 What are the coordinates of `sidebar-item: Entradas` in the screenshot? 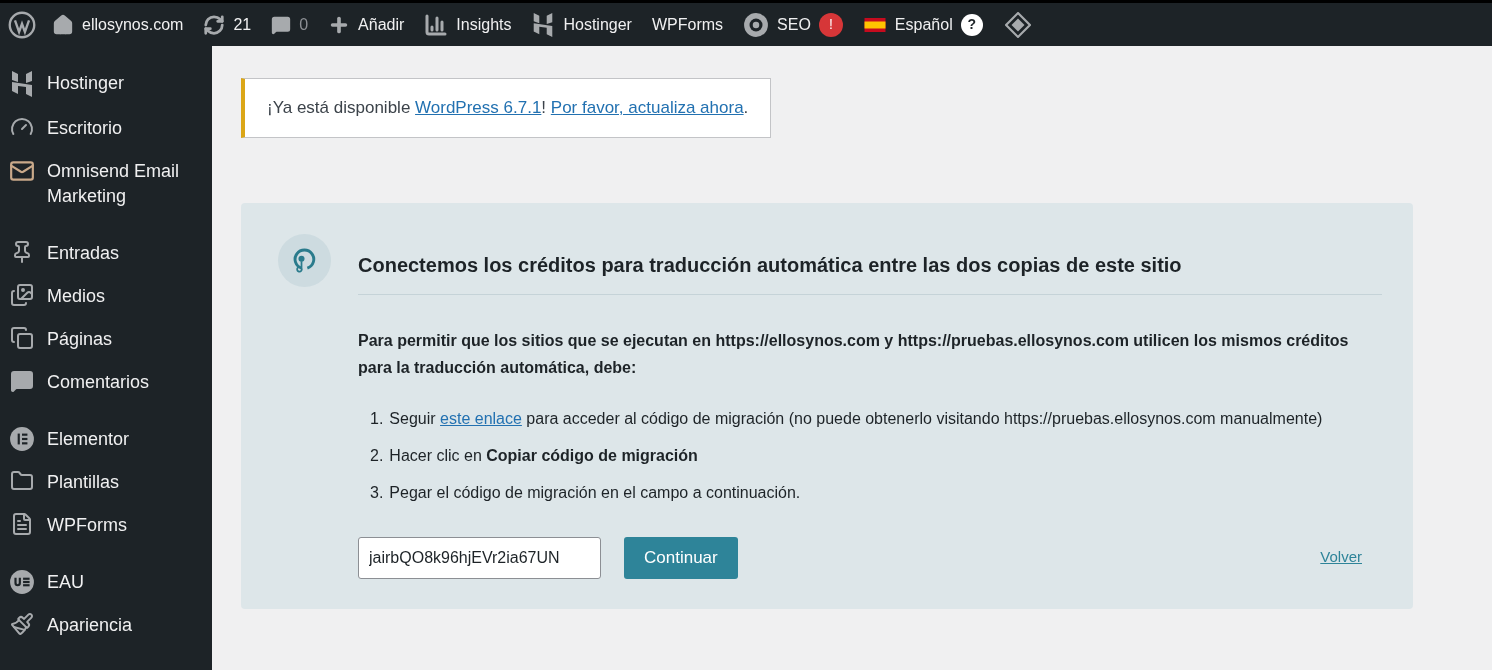 It's located at (106, 253).